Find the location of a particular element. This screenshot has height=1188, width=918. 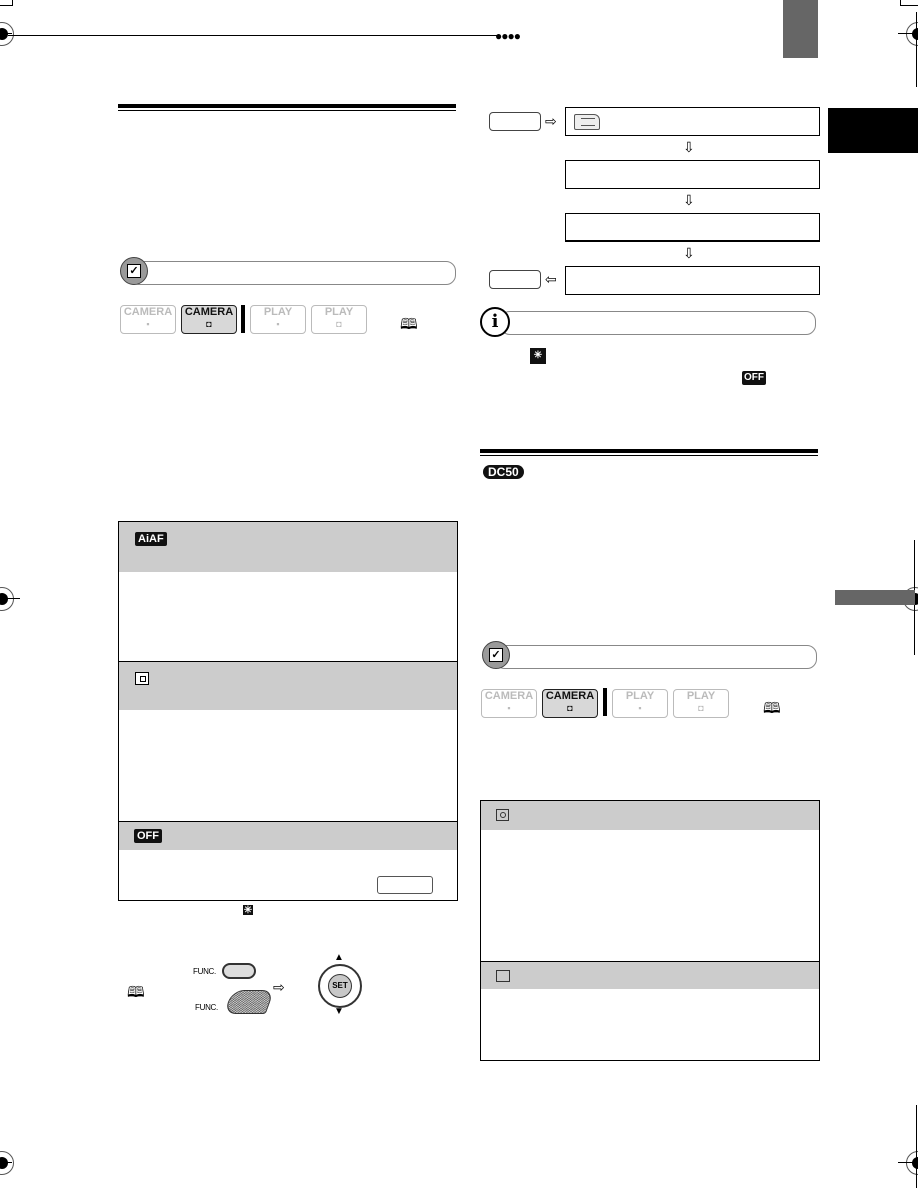

note-bar is located at coordinates (658, 323).